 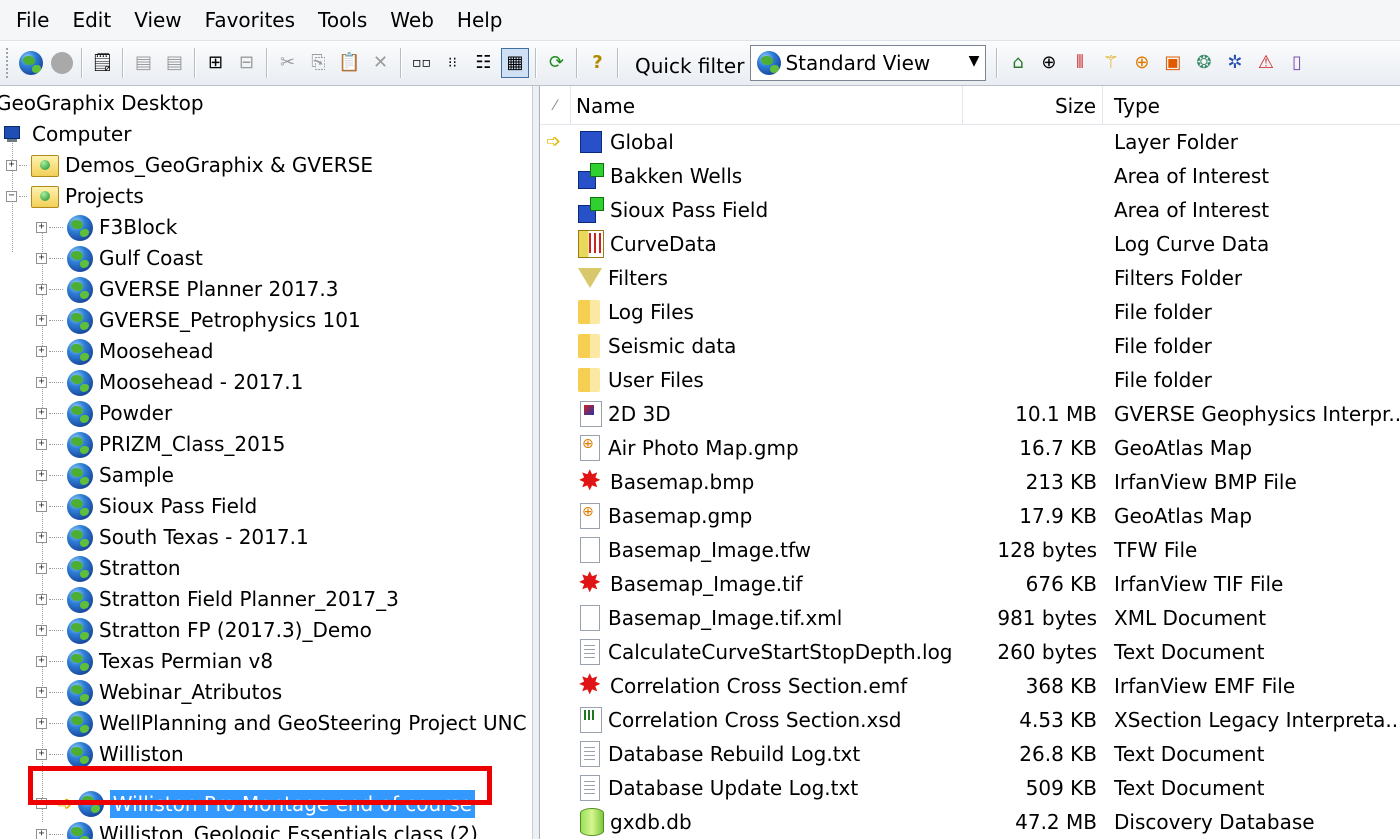 I want to click on tree-item-project: + Sioux Pass Field, so click(x=146, y=506).